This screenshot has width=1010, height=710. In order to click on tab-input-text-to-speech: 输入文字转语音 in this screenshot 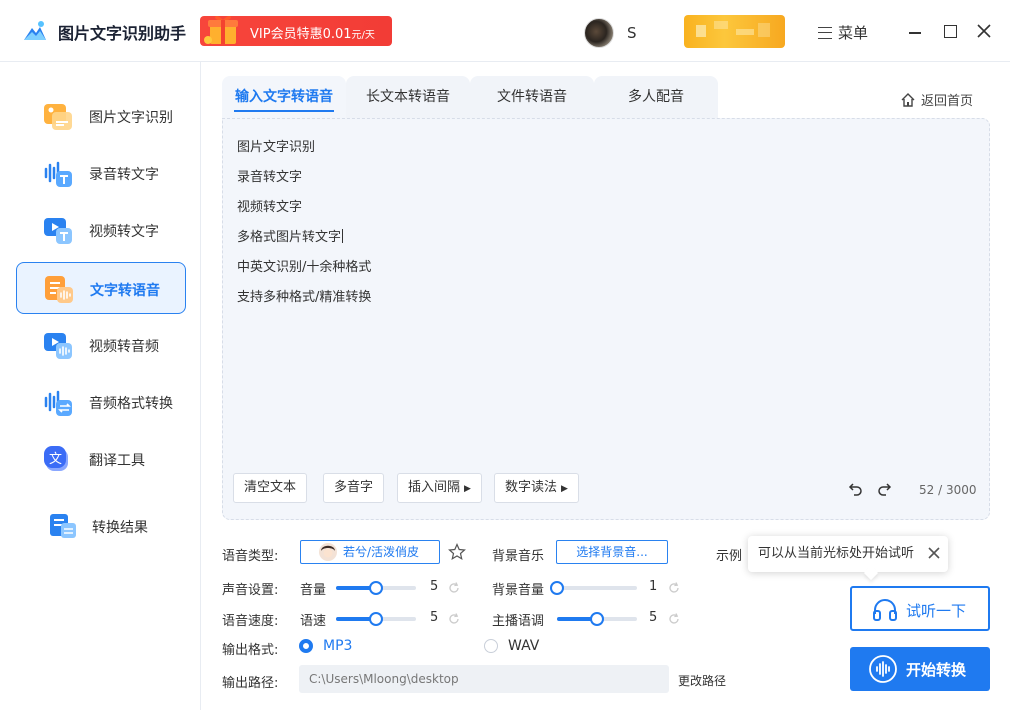, I will do `click(284, 97)`.